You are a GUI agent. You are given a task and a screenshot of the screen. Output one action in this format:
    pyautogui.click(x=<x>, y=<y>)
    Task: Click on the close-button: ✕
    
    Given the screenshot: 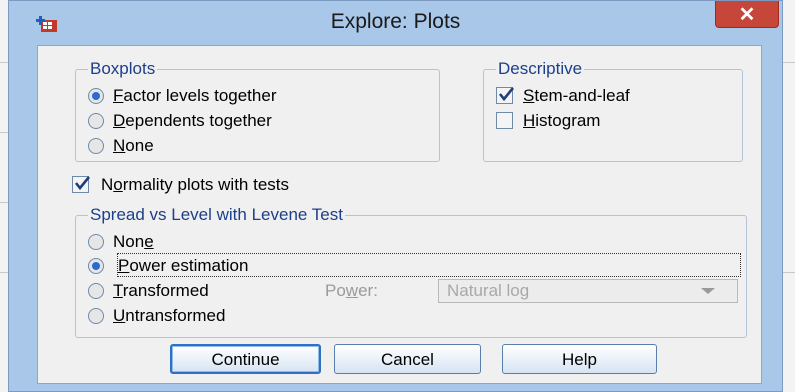 What is the action you would take?
    pyautogui.click(x=747, y=14)
    